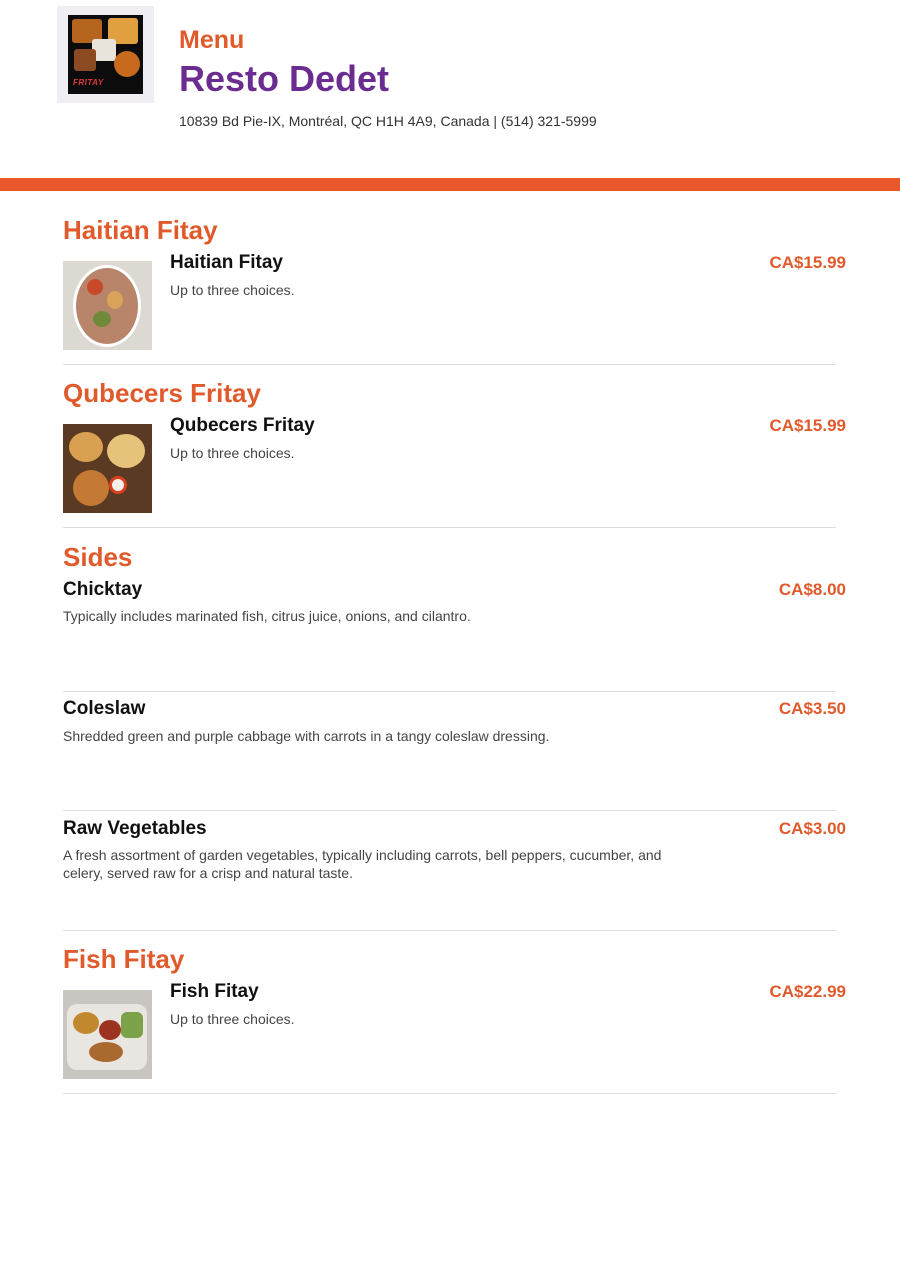 The image size is (900, 1273). I want to click on haitian-fitay-image, so click(107, 305).